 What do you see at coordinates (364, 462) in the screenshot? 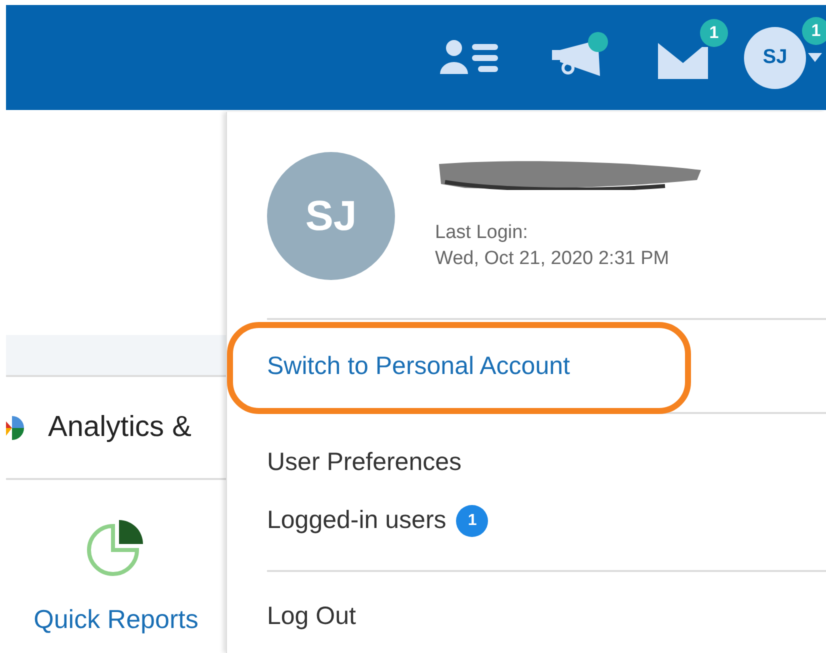
I see `menu-item: User Preferences` at bounding box center [364, 462].